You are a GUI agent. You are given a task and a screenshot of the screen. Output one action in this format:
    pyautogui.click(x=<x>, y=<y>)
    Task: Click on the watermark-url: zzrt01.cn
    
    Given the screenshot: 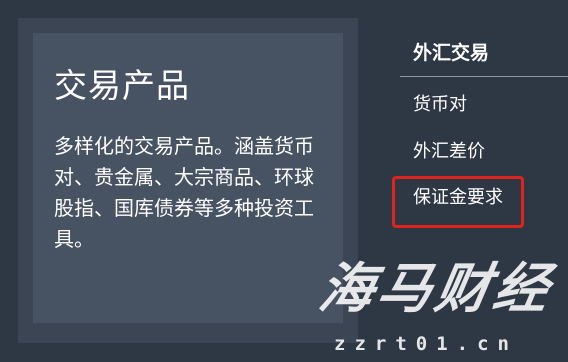 What is the action you would take?
    pyautogui.click(x=426, y=344)
    